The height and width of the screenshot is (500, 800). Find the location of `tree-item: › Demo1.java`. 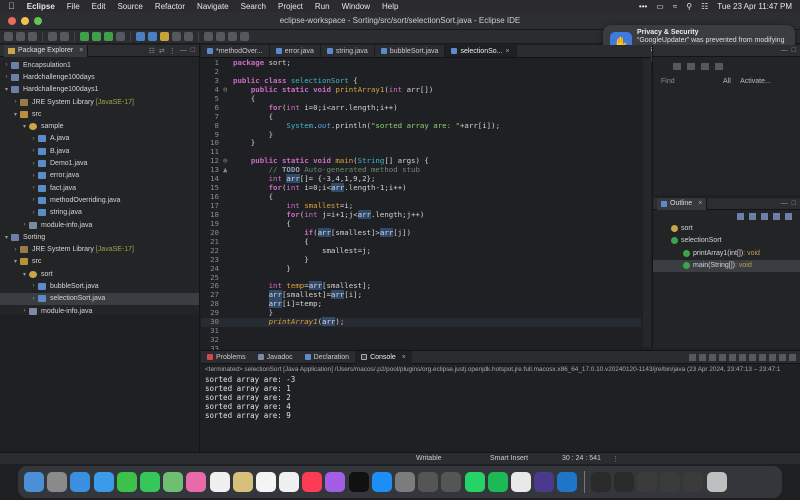

tree-item: › Demo1.java is located at coordinates (99, 163).